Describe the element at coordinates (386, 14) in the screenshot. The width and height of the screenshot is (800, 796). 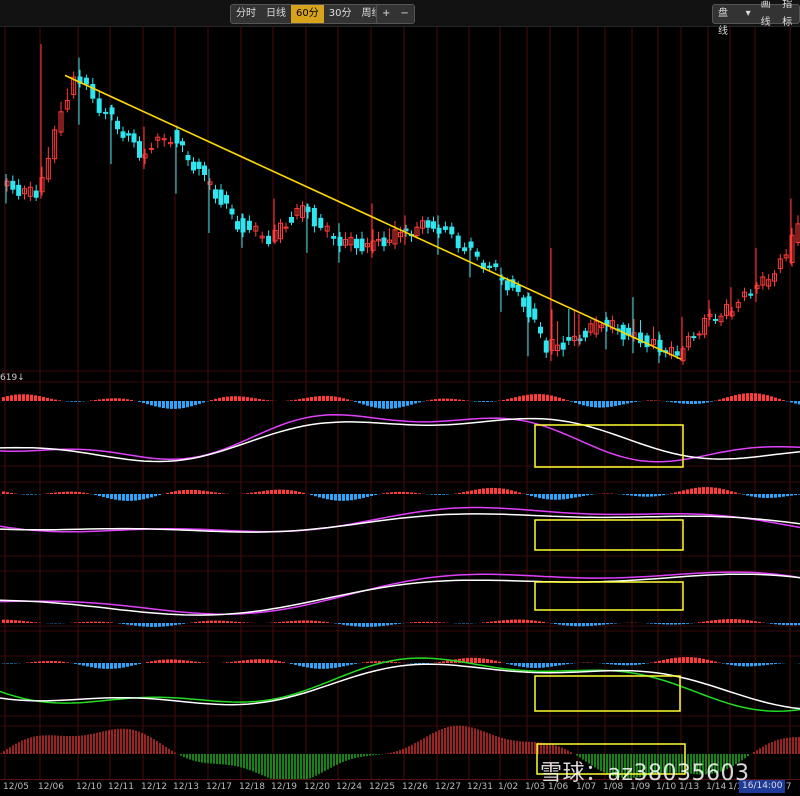
I see `zoom-in-button: +` at that location.